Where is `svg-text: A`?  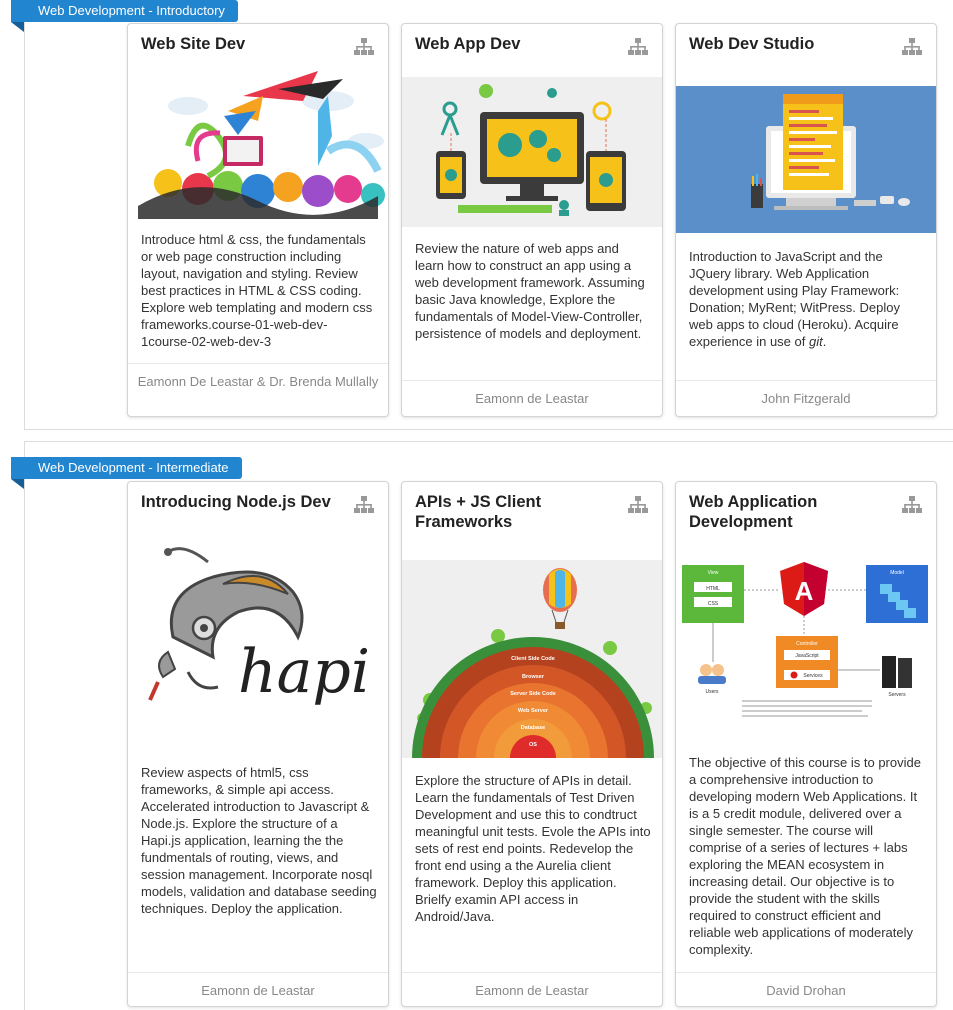
svg-text: A is located at coordinates (804, 591).